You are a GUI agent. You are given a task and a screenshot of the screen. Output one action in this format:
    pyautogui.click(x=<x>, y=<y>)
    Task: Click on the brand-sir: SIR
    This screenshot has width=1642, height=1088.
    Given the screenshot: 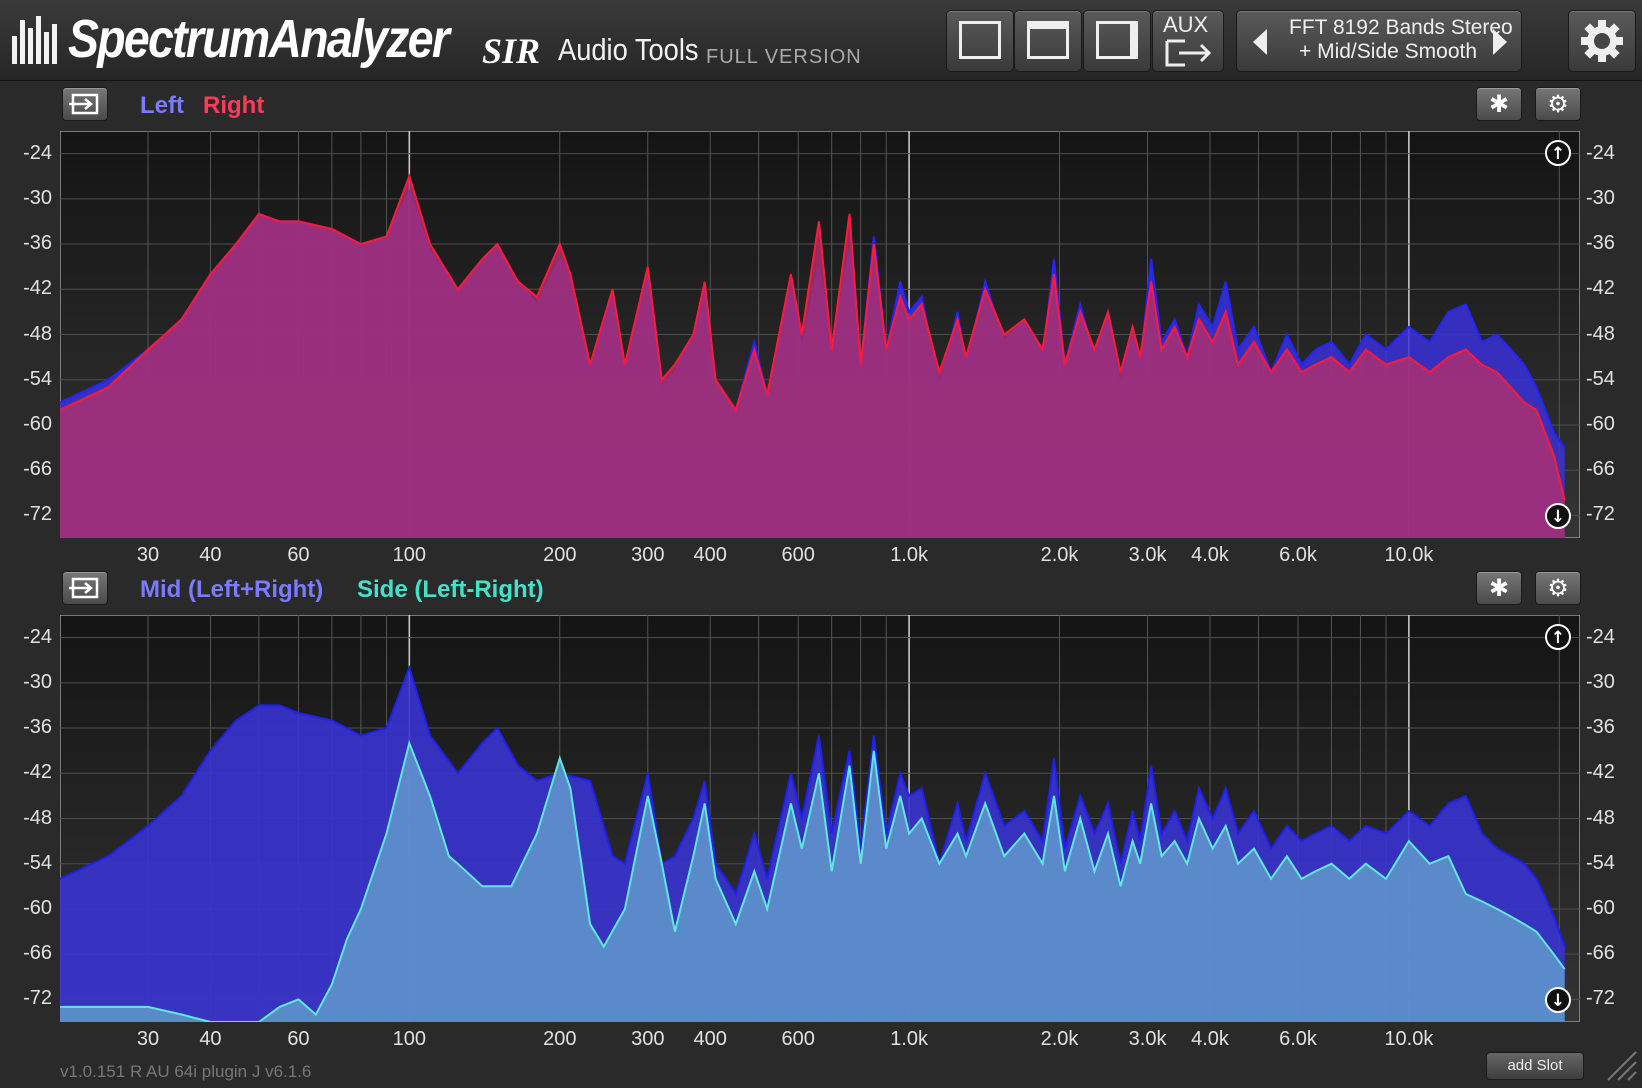 What is the action you would take?
    pyautogui.click(x=511, y=51)
    